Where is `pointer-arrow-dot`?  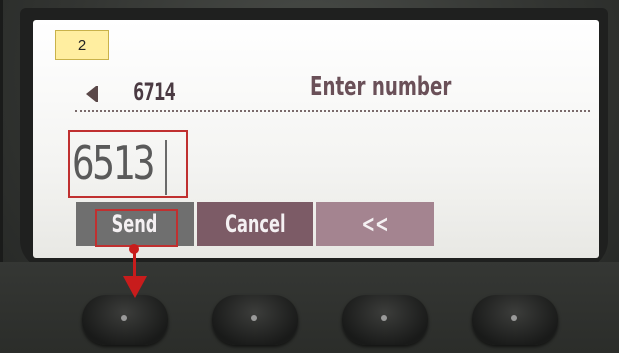
pointer-arrow-dot is located at coordinates (134, 249).